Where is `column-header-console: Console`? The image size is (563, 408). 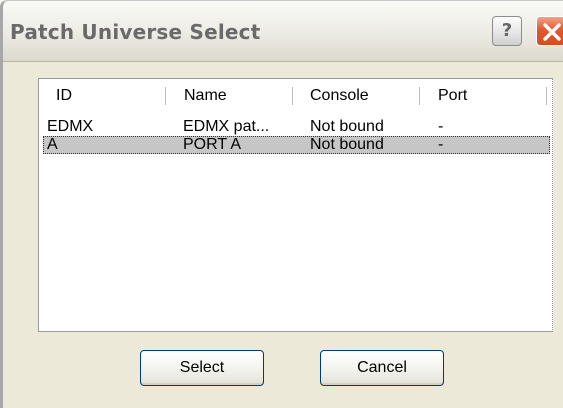
column-header-console: Console is located at coordinates (339, 96).